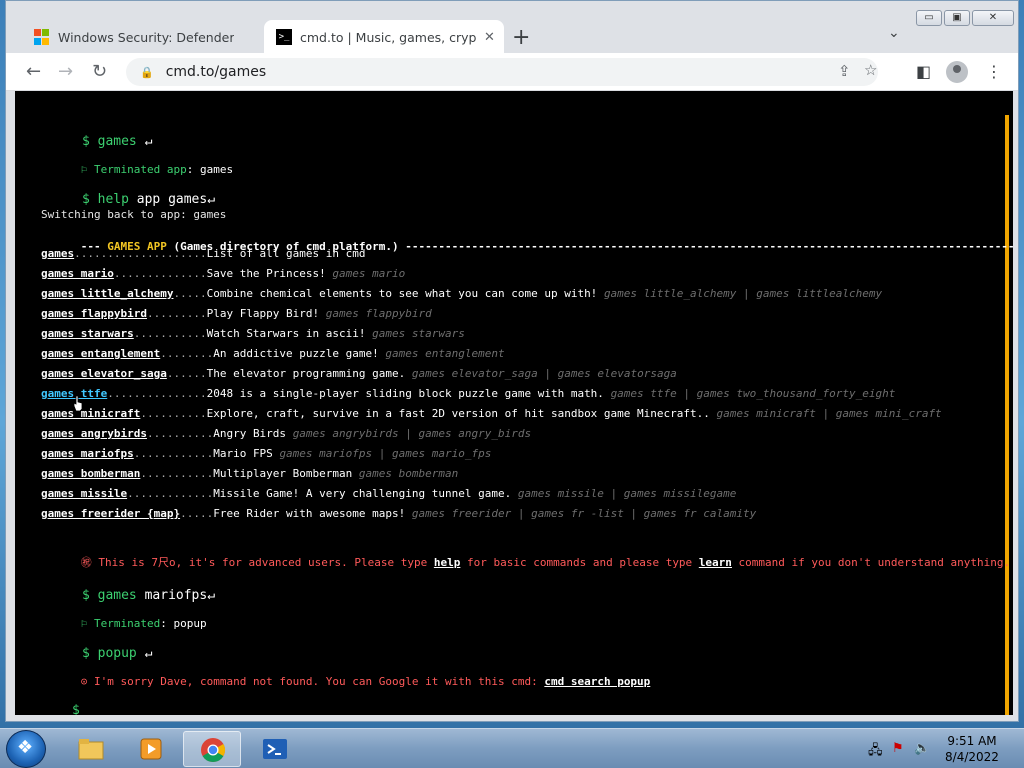 This screenshot has width=1024, height=768. I want to click on taskbar-chrome, so click(212, 749).